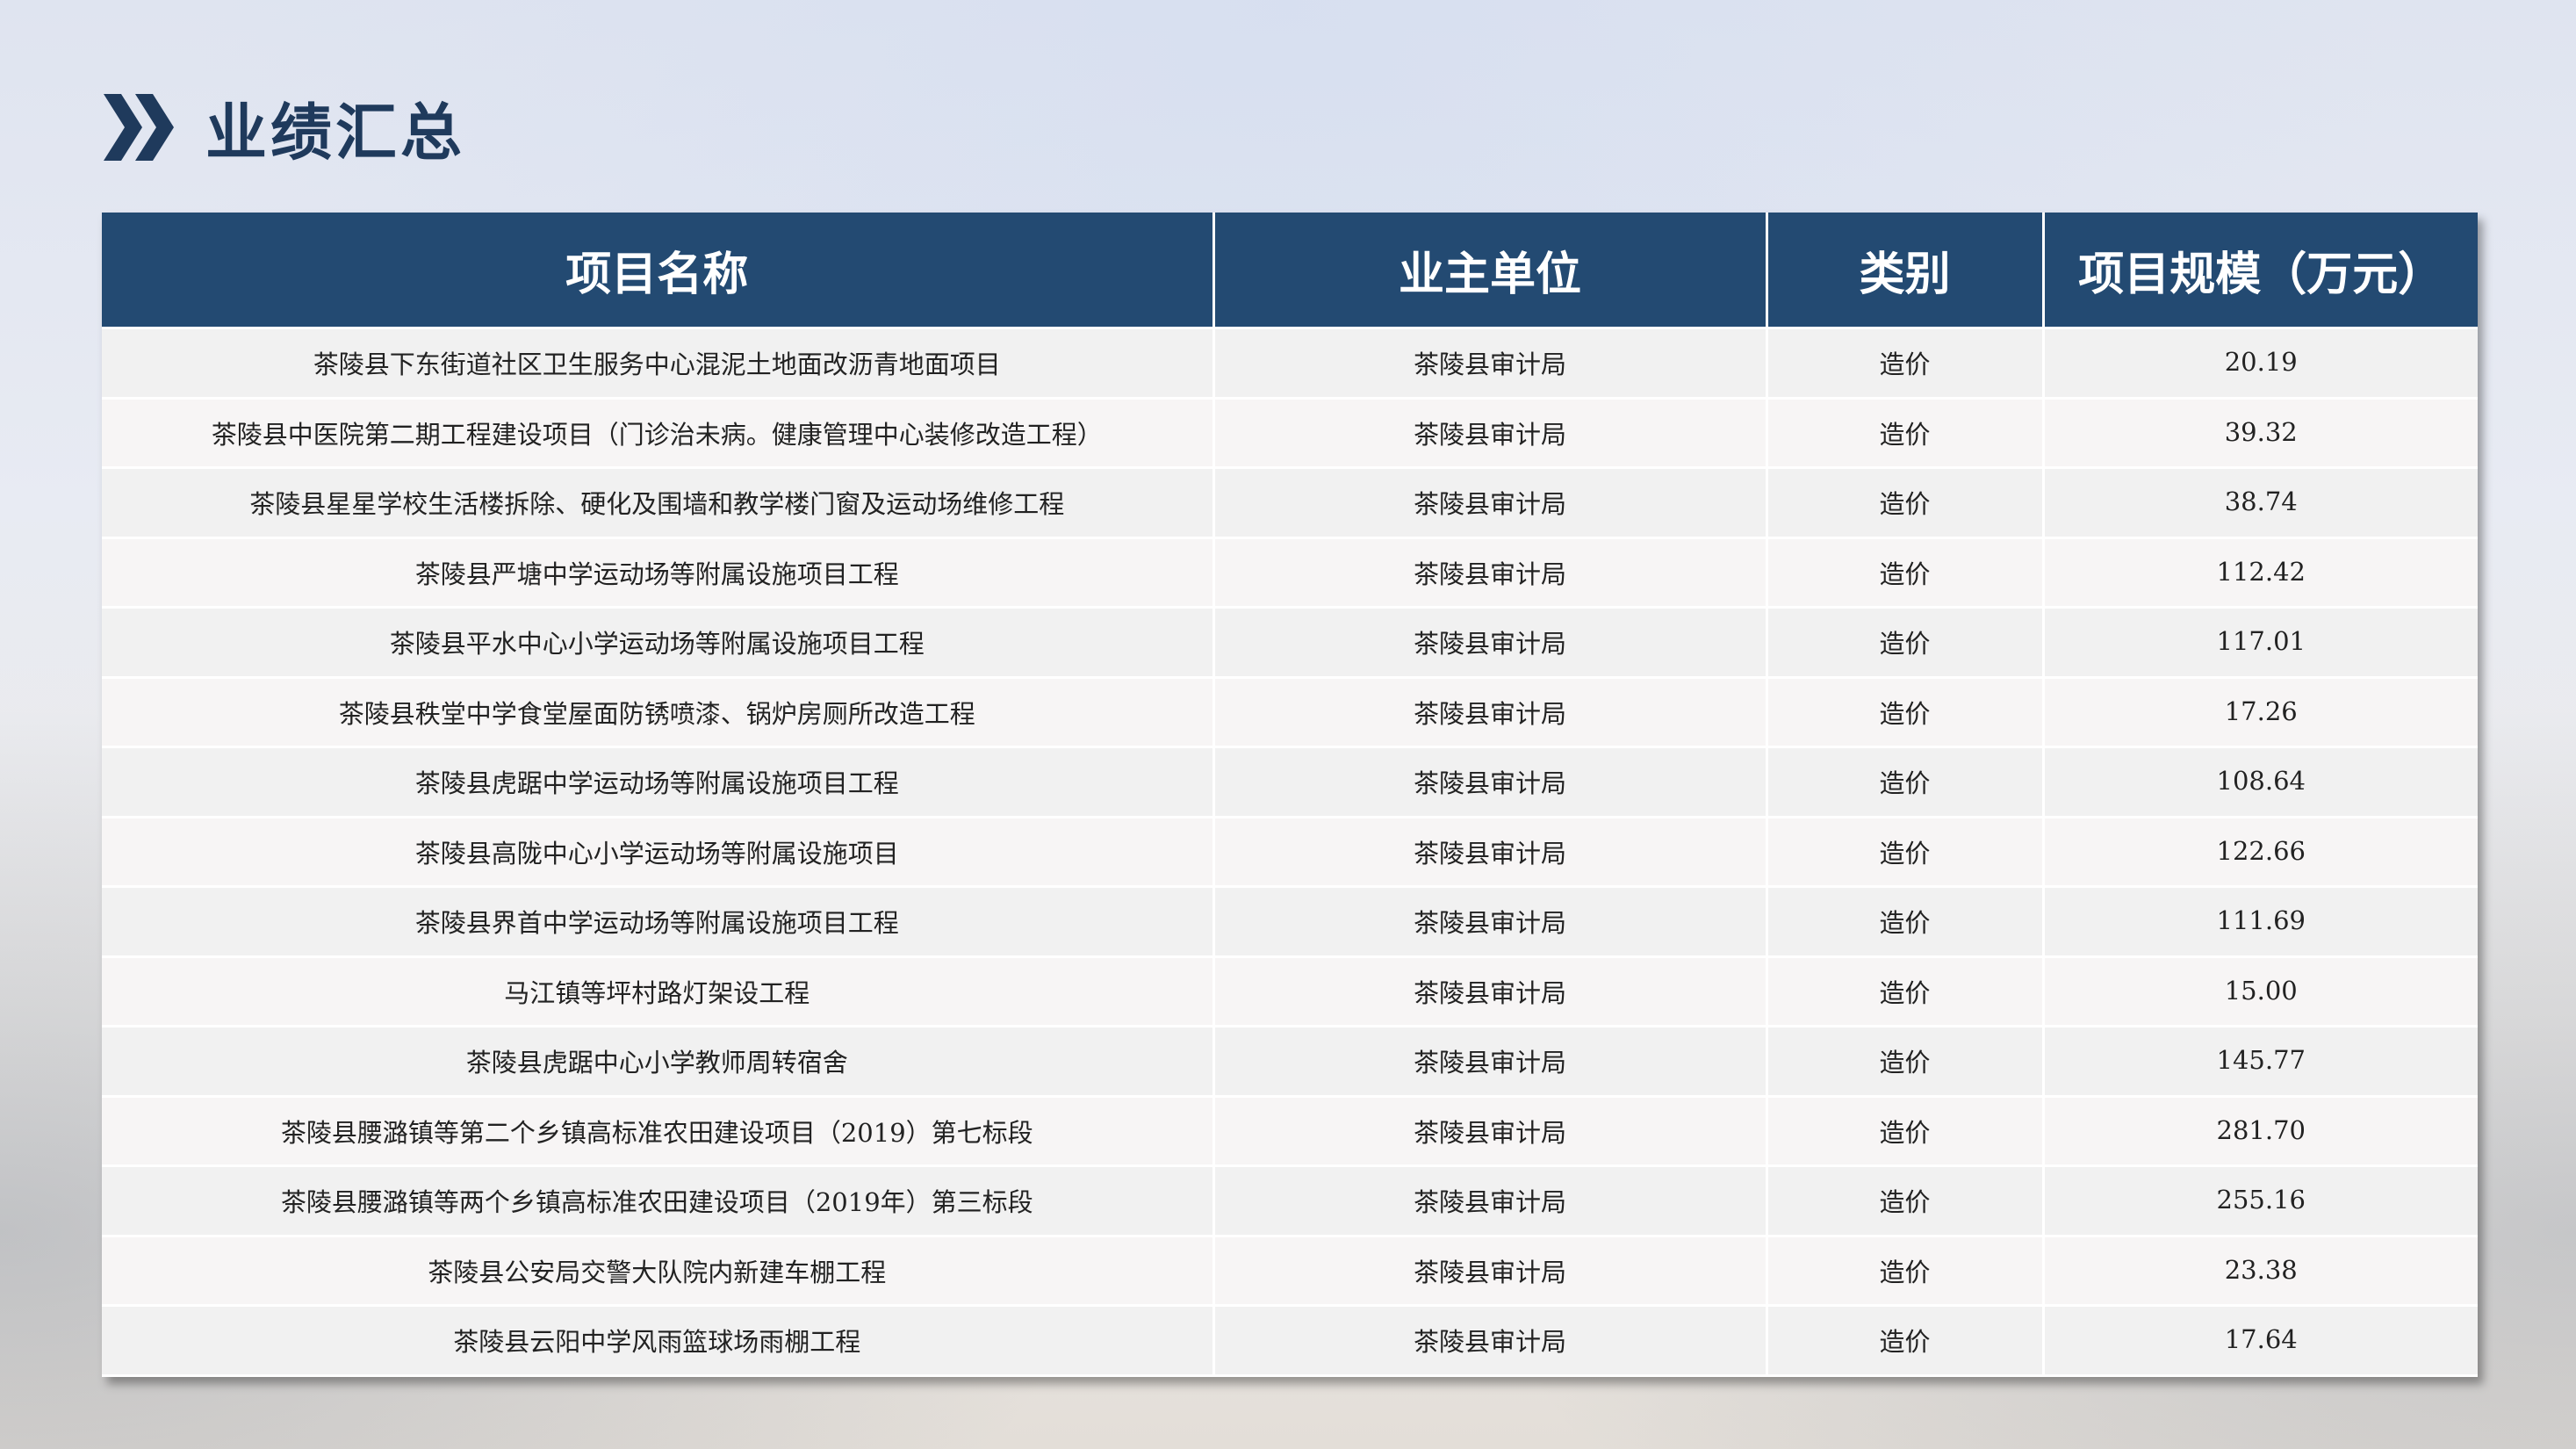 The image size is (2576, 1449). I want to click on scale-cell: 23.38, so click(2260, 1271).